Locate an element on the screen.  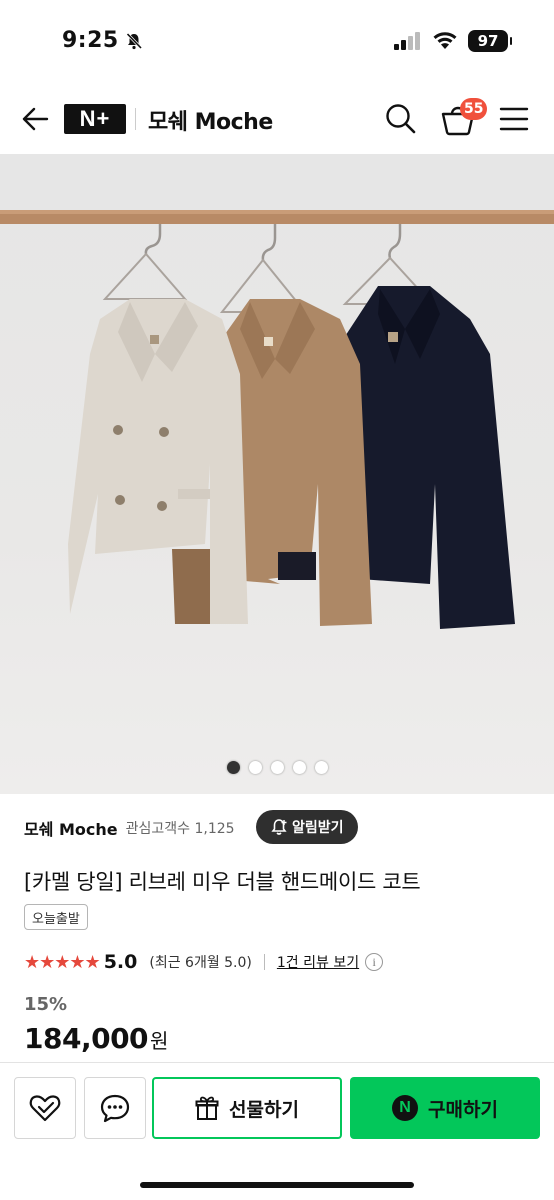
gift-button: 선물하기 is located at coordinates (247, 1108).